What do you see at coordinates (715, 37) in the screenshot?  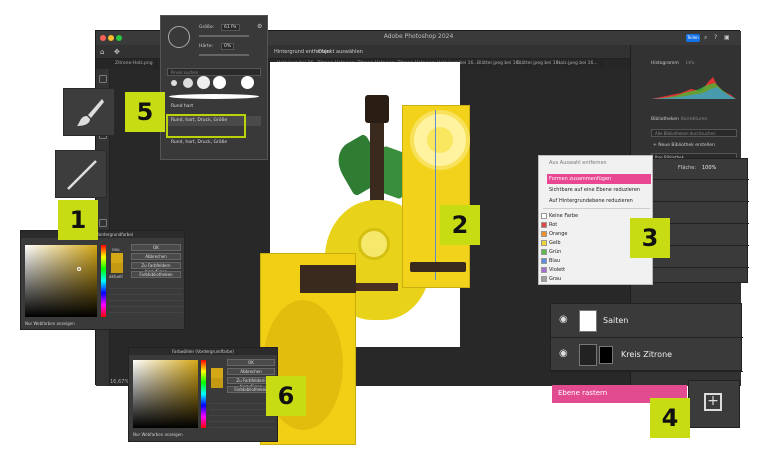 I see `help-icon: ?` at bounding box center [715, 37].